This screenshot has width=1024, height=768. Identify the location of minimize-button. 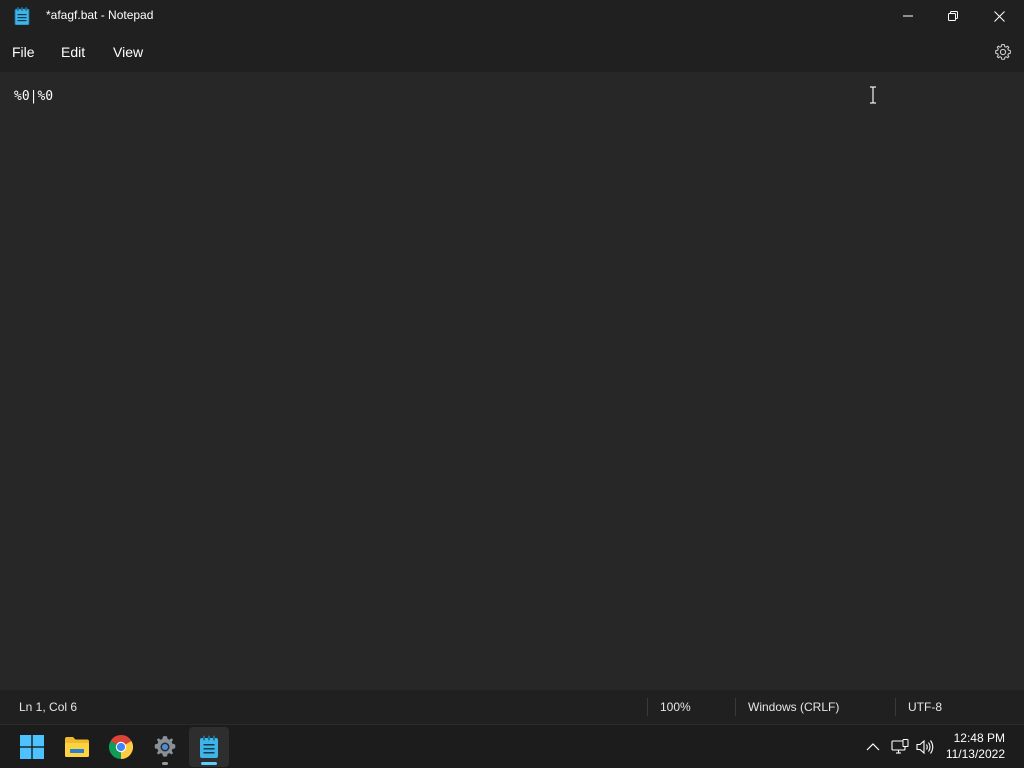
(908, 16).